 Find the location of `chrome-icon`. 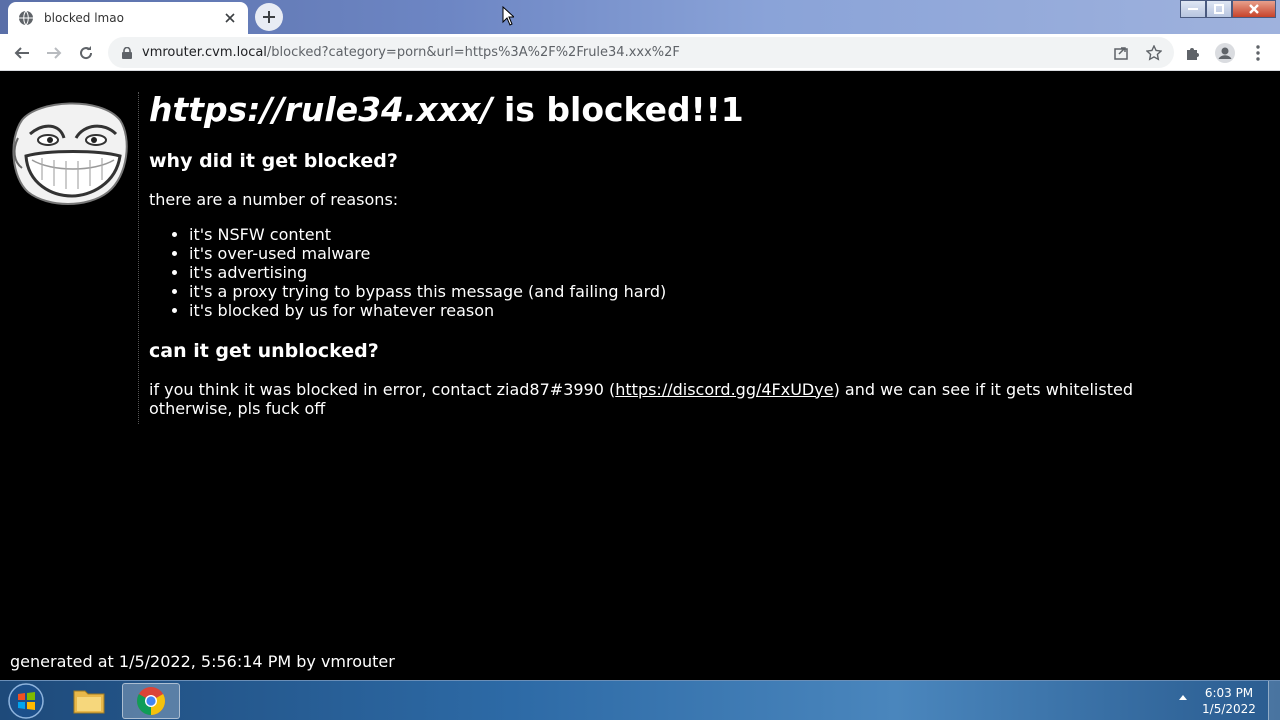

chrome-icon is located at coordinates (151, 701).